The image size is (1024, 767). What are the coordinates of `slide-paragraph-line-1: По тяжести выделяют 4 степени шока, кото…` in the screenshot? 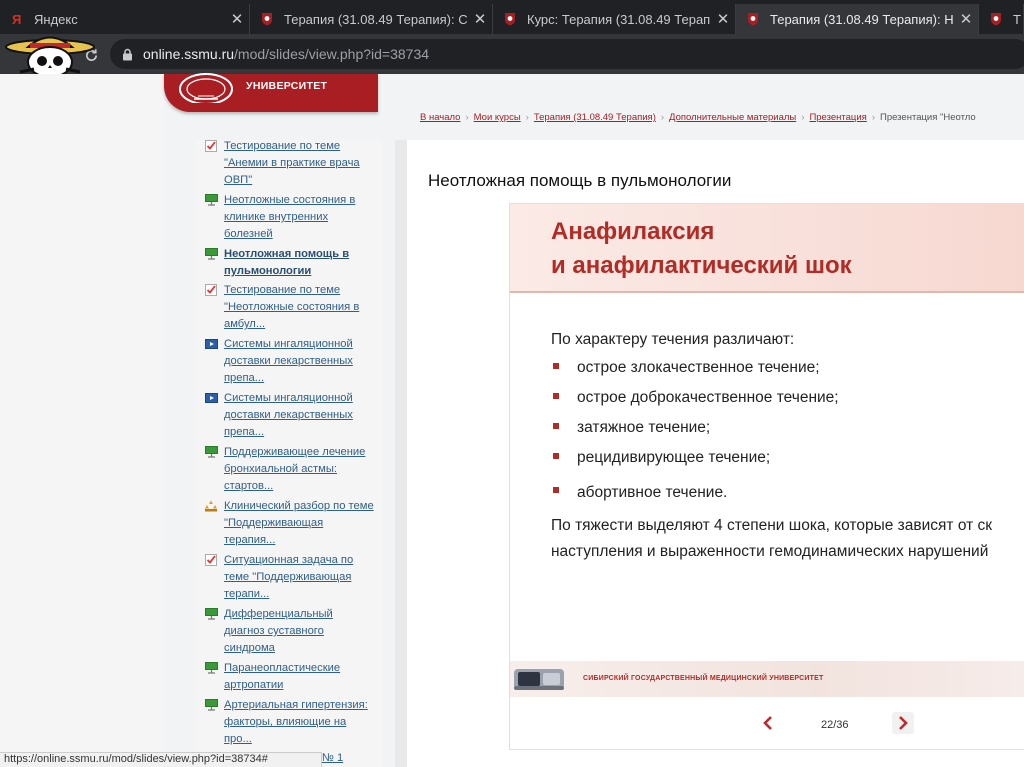 It's located at (772, 525).